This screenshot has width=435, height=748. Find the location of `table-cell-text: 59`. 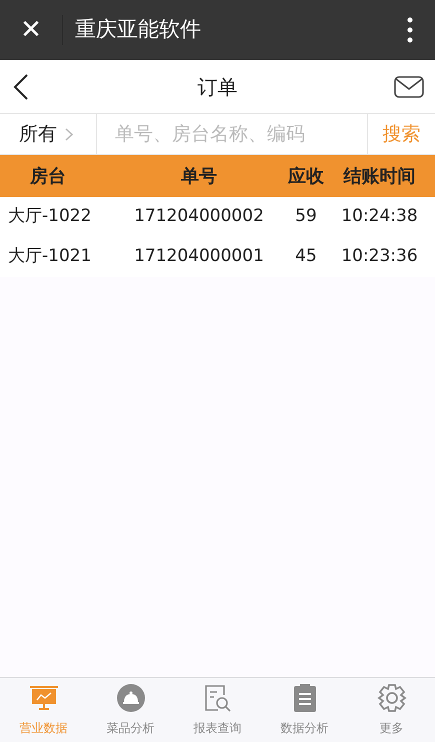

table-cell-text: 59 is located at coordinates (306, 216).